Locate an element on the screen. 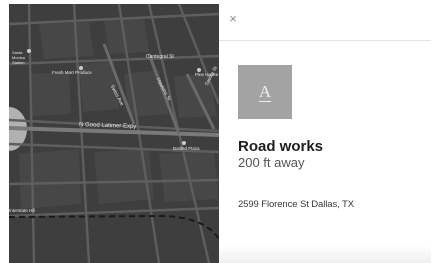  panel-bottom-fade is located at coordinates (325, 254).